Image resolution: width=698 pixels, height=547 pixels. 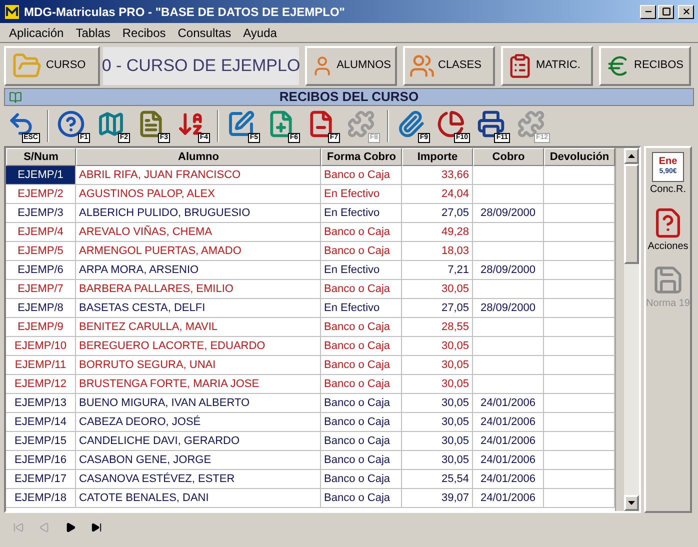 I want to click on table-cell-text: 30,05, so click(x=455, y=346).